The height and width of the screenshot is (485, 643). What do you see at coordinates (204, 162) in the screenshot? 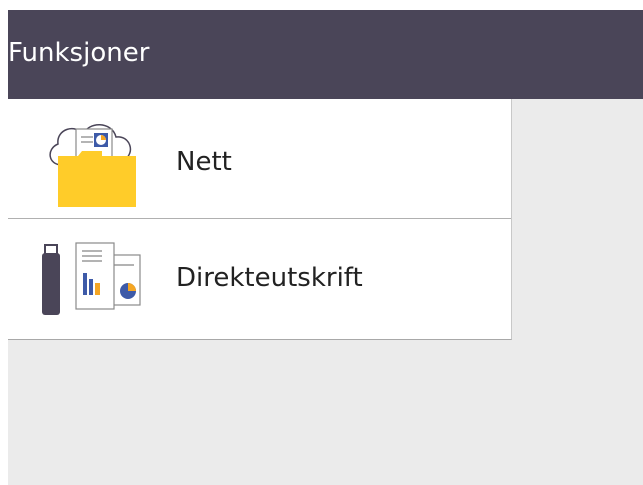
I see `menu-item-label: Nett` at bounding box center [204, 162].